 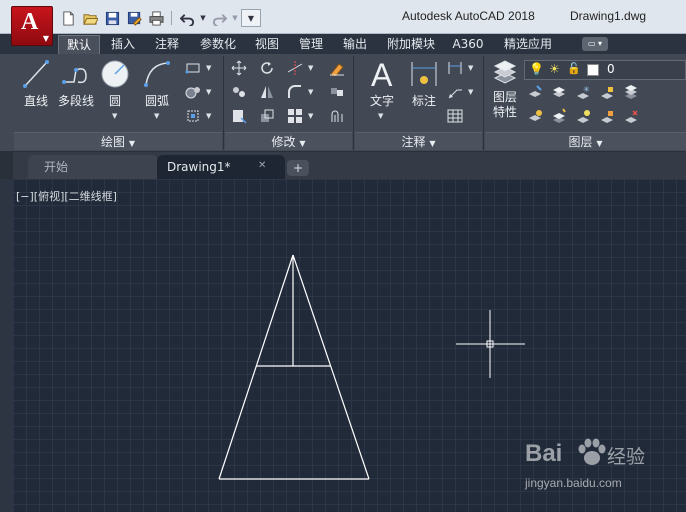 I want to click on redo-icon, so click(x=219, y=18).